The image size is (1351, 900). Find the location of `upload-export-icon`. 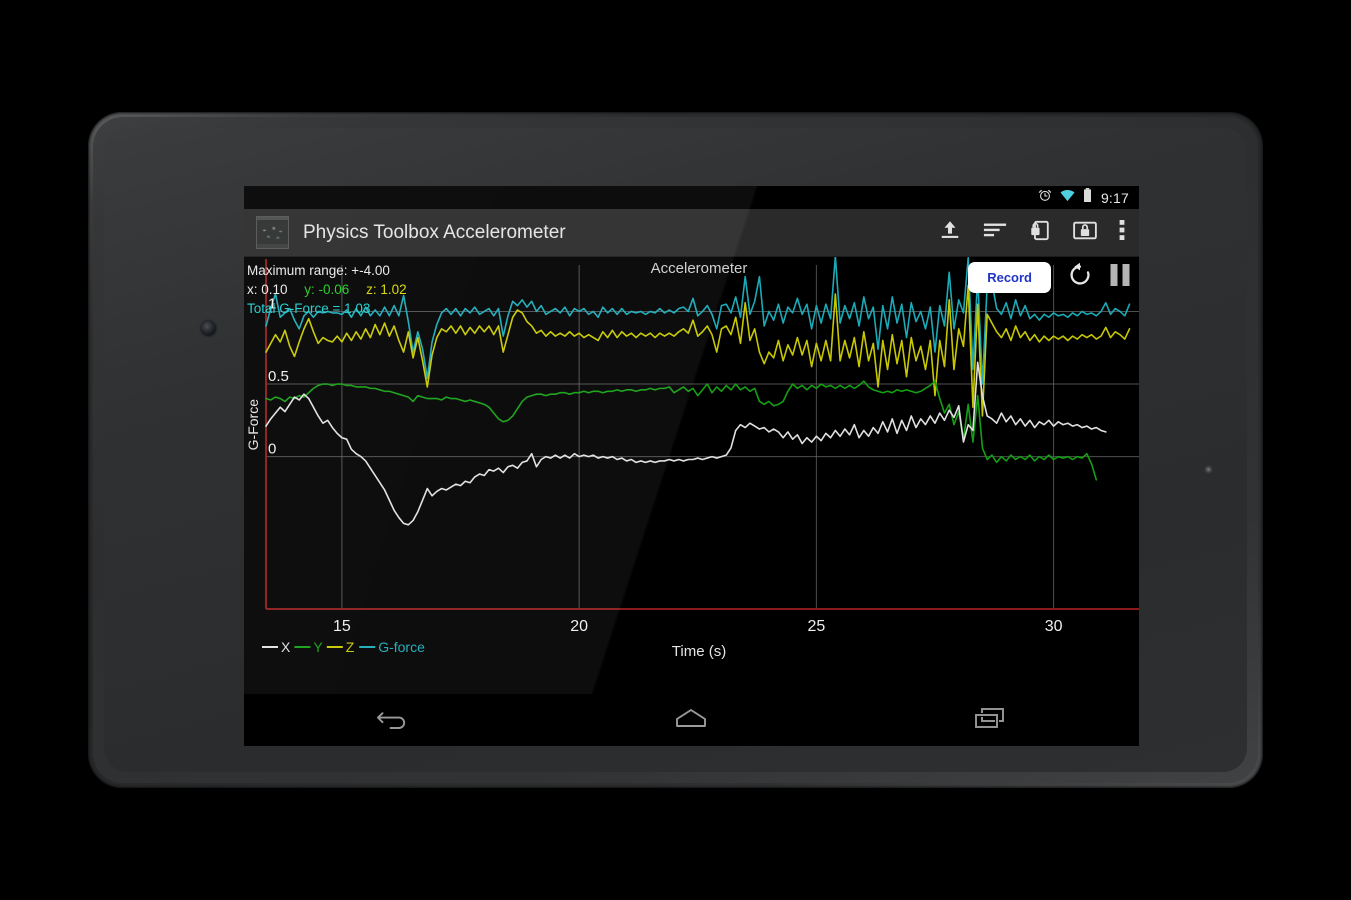

upload-export-icon is located at coordinates (950, 232).